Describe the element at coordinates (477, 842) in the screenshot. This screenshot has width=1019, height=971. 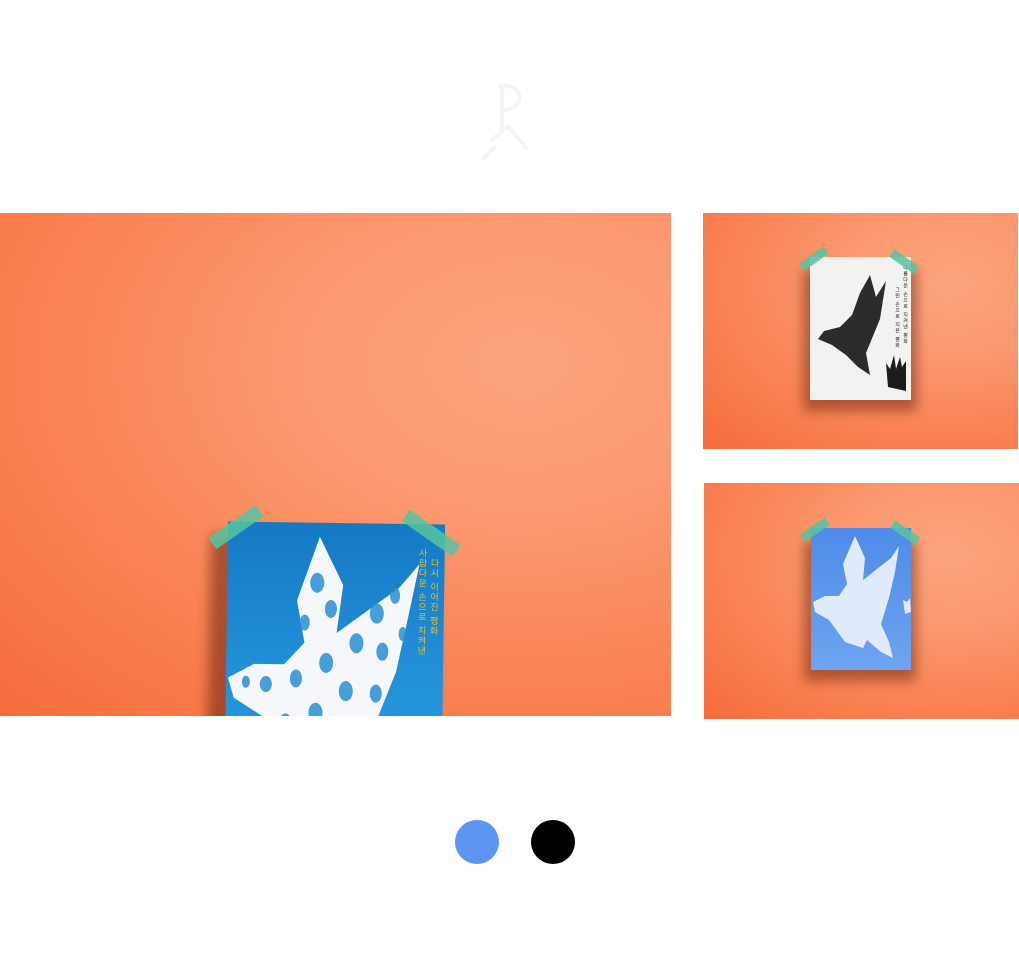
I see `color-swatch-blue` at that location.